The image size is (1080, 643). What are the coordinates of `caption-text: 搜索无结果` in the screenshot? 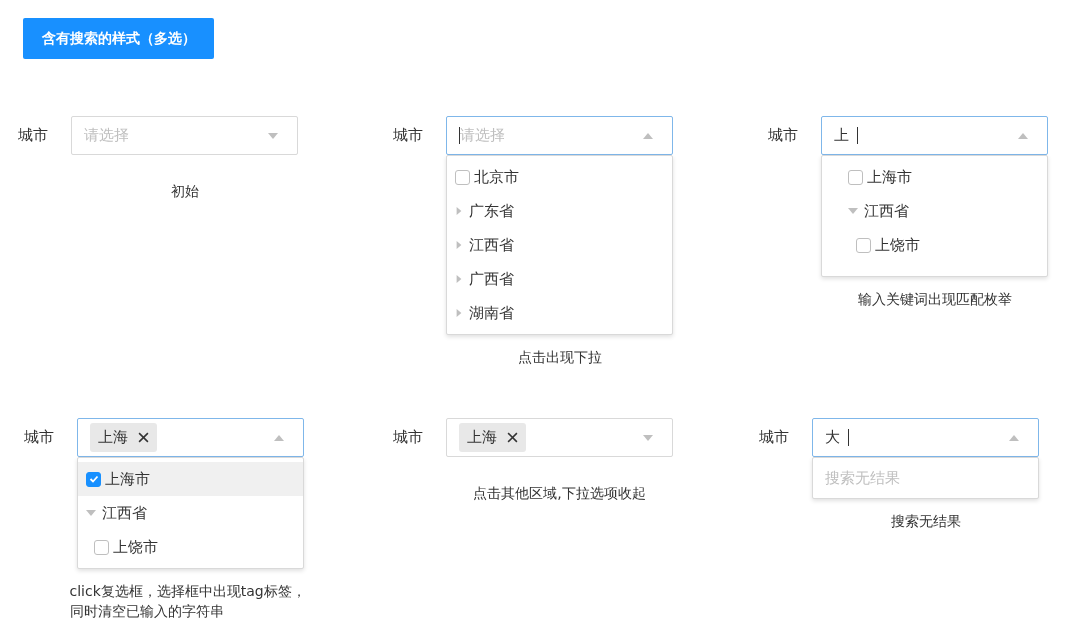 It's located at (925, 521).